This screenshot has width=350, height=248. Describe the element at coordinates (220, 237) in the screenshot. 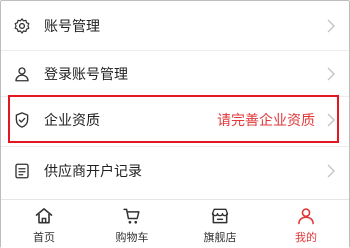

I see `tab-label: 旗舰店` at that location.